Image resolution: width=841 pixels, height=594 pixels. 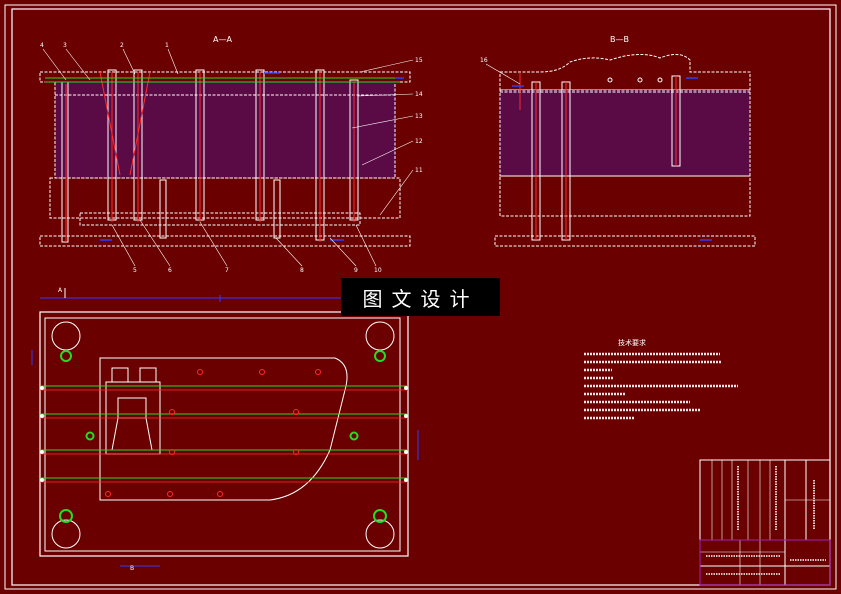 I want to click on cavity-block-a, so click(x=225, y=130).